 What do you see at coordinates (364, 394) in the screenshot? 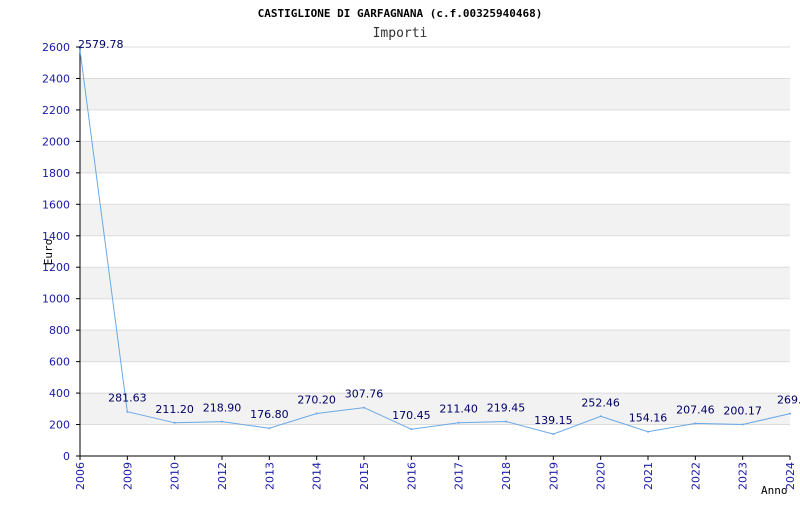
I see `data-label-2015: 307.76` at bounding box center [364, 394].